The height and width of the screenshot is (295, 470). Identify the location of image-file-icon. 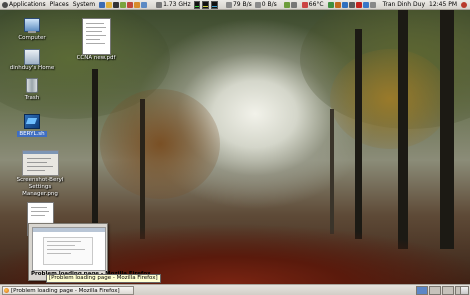
(40, 163).